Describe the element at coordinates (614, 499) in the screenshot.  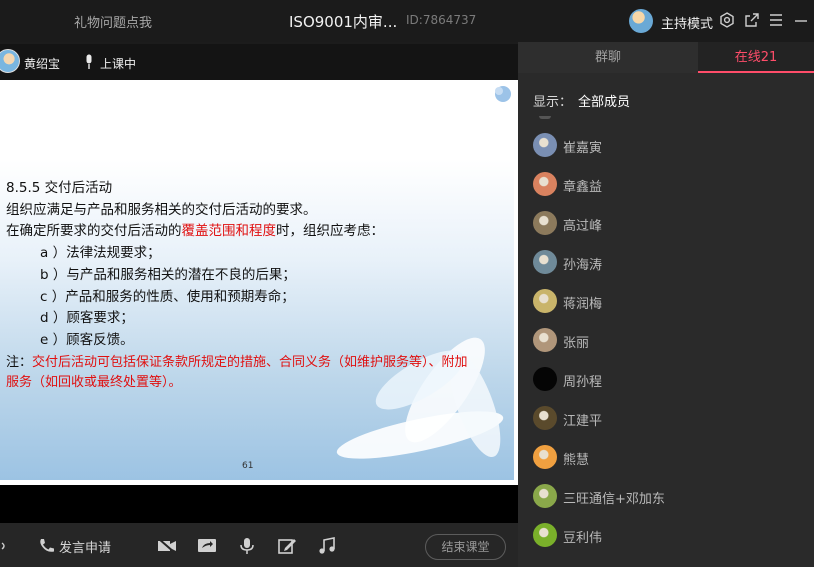
I see `member-name: 三旺通信+邓加东` at that location.